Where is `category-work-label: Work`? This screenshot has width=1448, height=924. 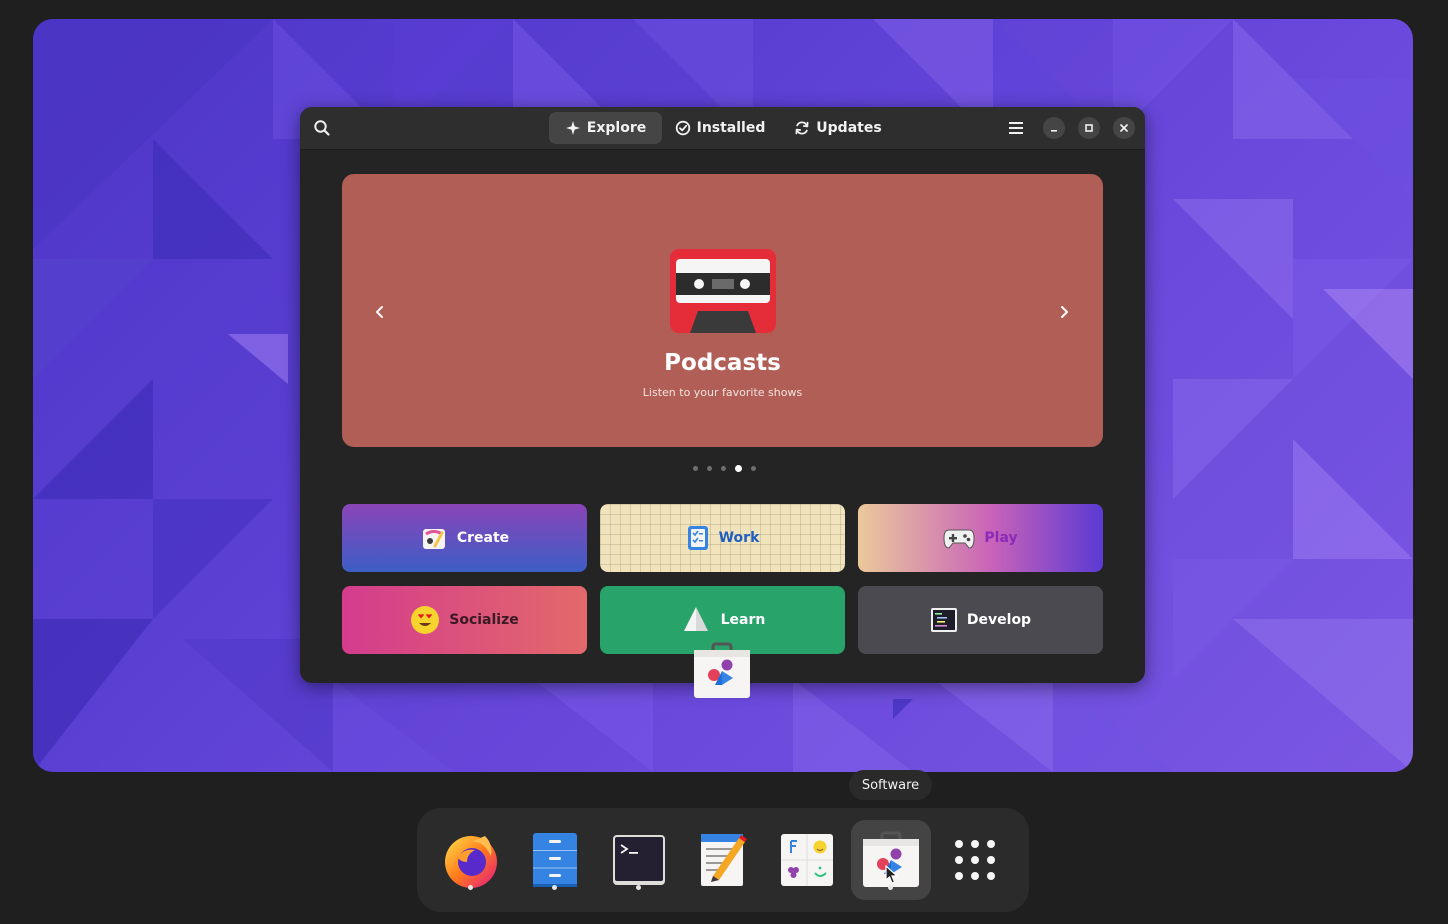 category-work-label: Work is located at coordinates (739, 538).